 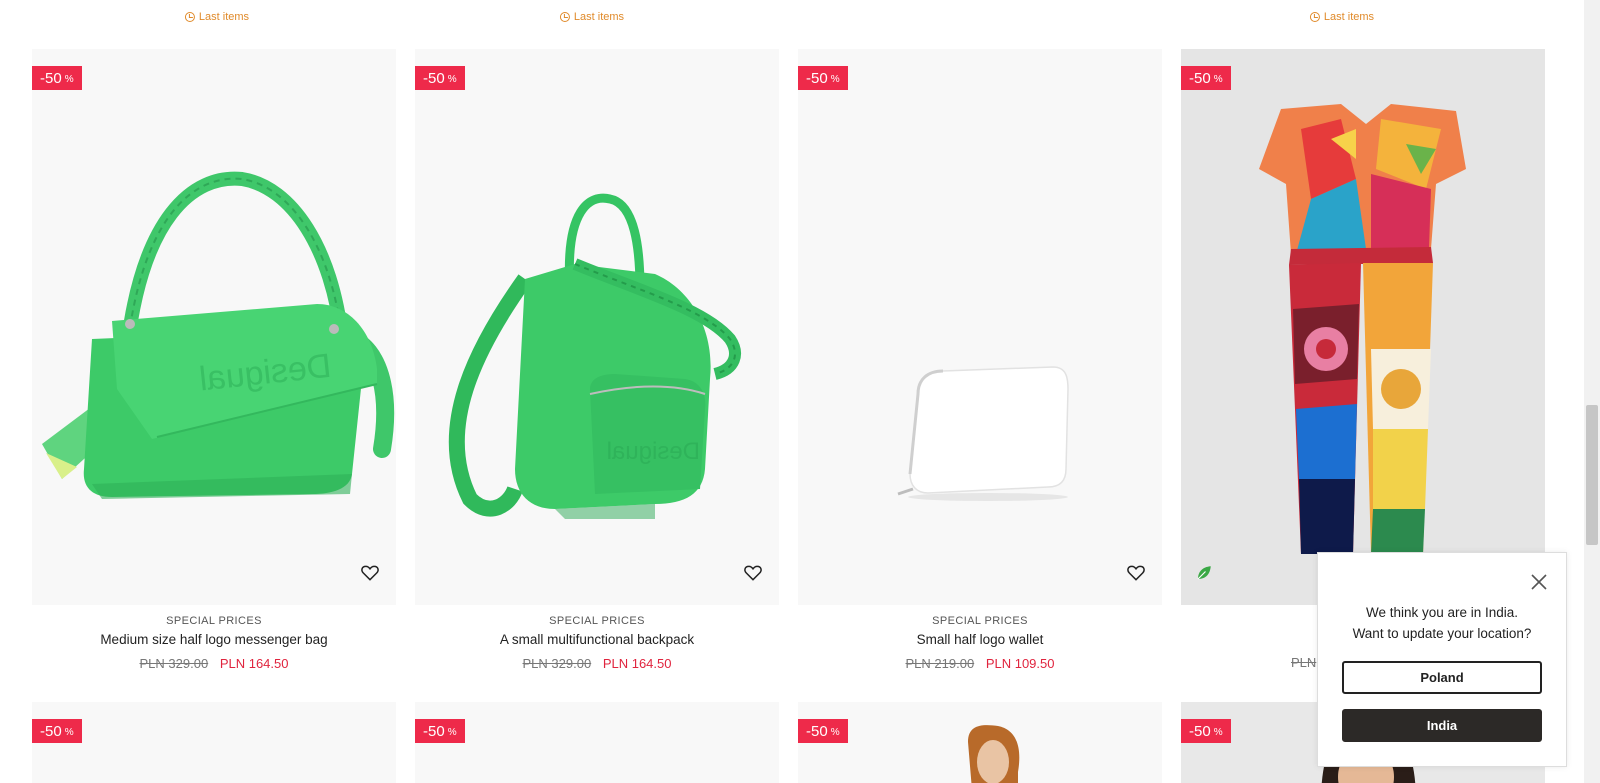 What do you see at coordinates (1442, 677) in the screenshot?
I see `poland-location-button: Poland` at bounding box center [1442, 677].